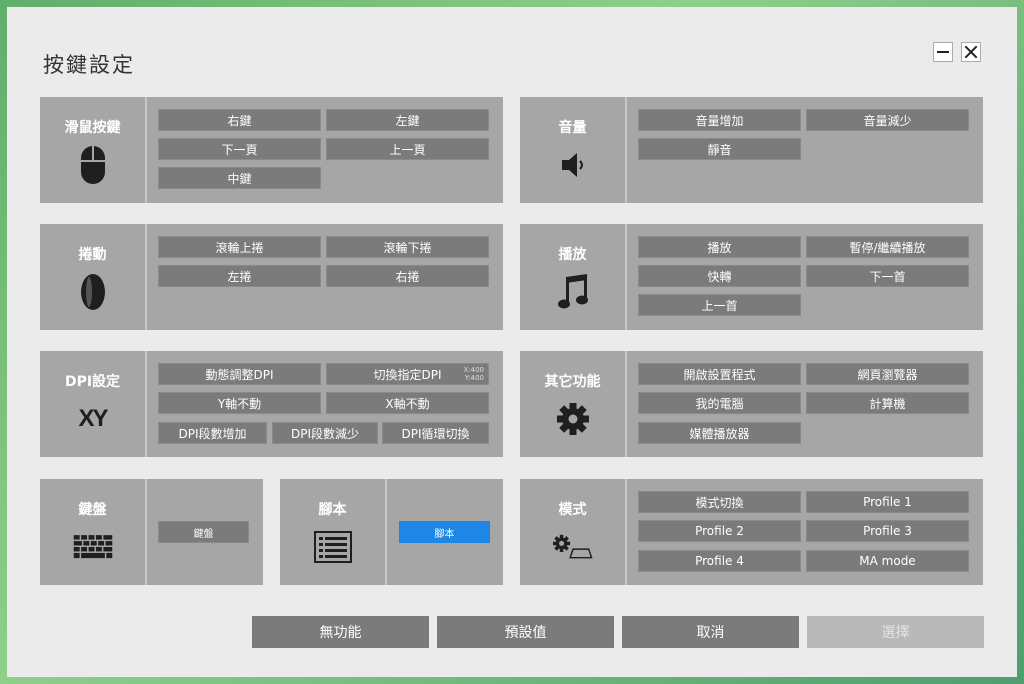 The height and width of the screenshot is (684, 1024). What do you see at coordinates (887, 561) in the screenshot?
I see `option-ma-mode: MA mode` at bounding box center [887, 561].